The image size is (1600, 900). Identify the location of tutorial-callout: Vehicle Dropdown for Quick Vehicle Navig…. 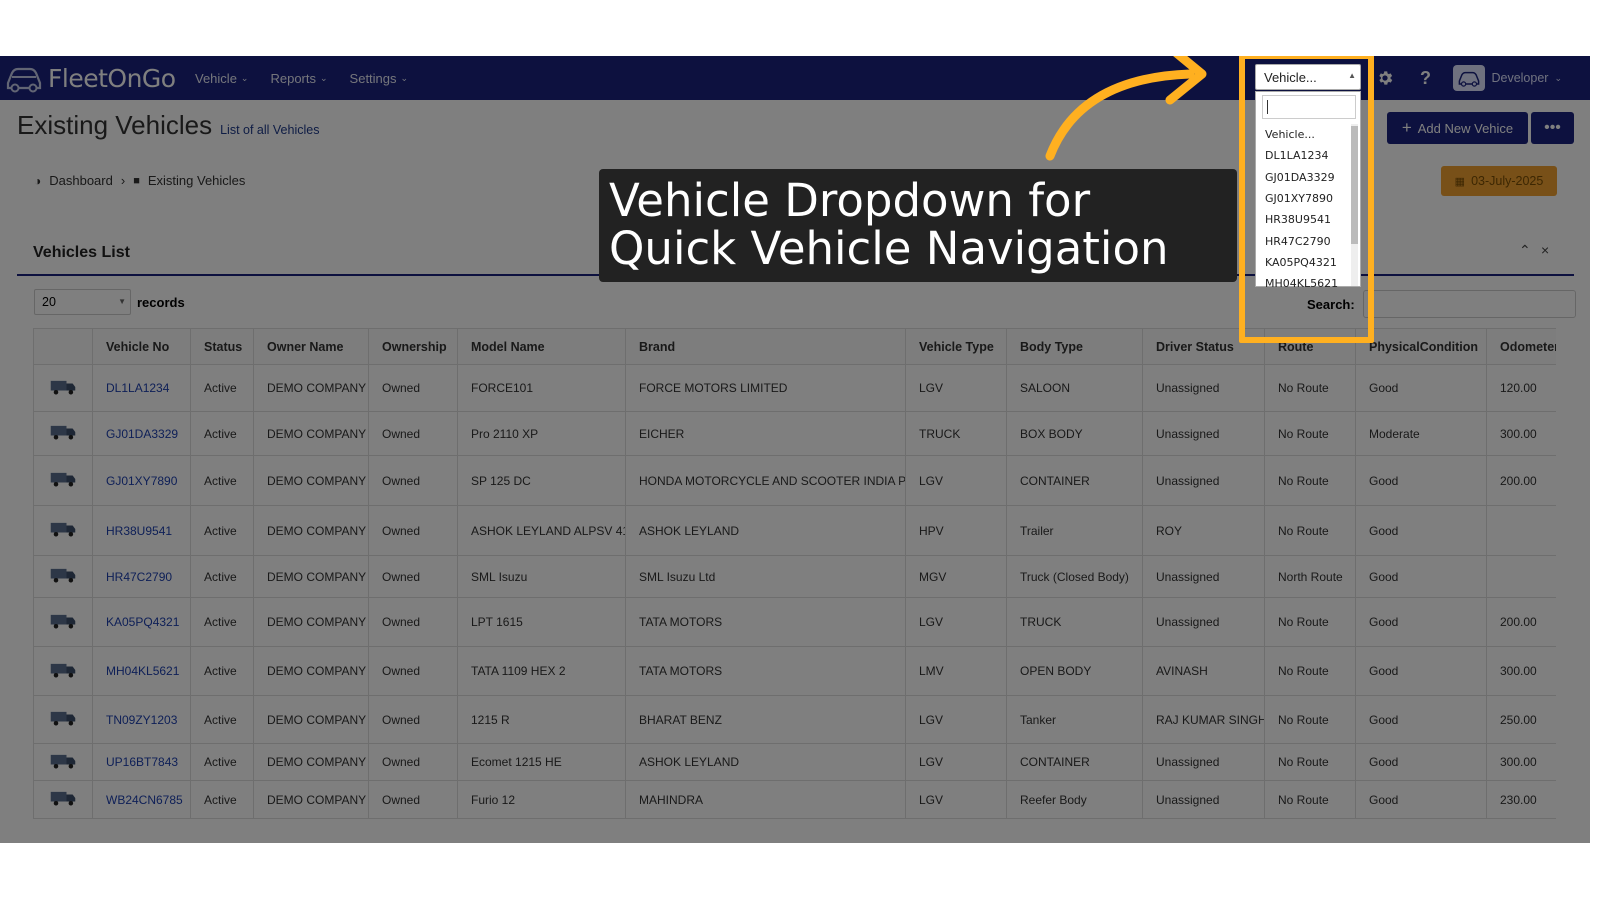
(918, 225).